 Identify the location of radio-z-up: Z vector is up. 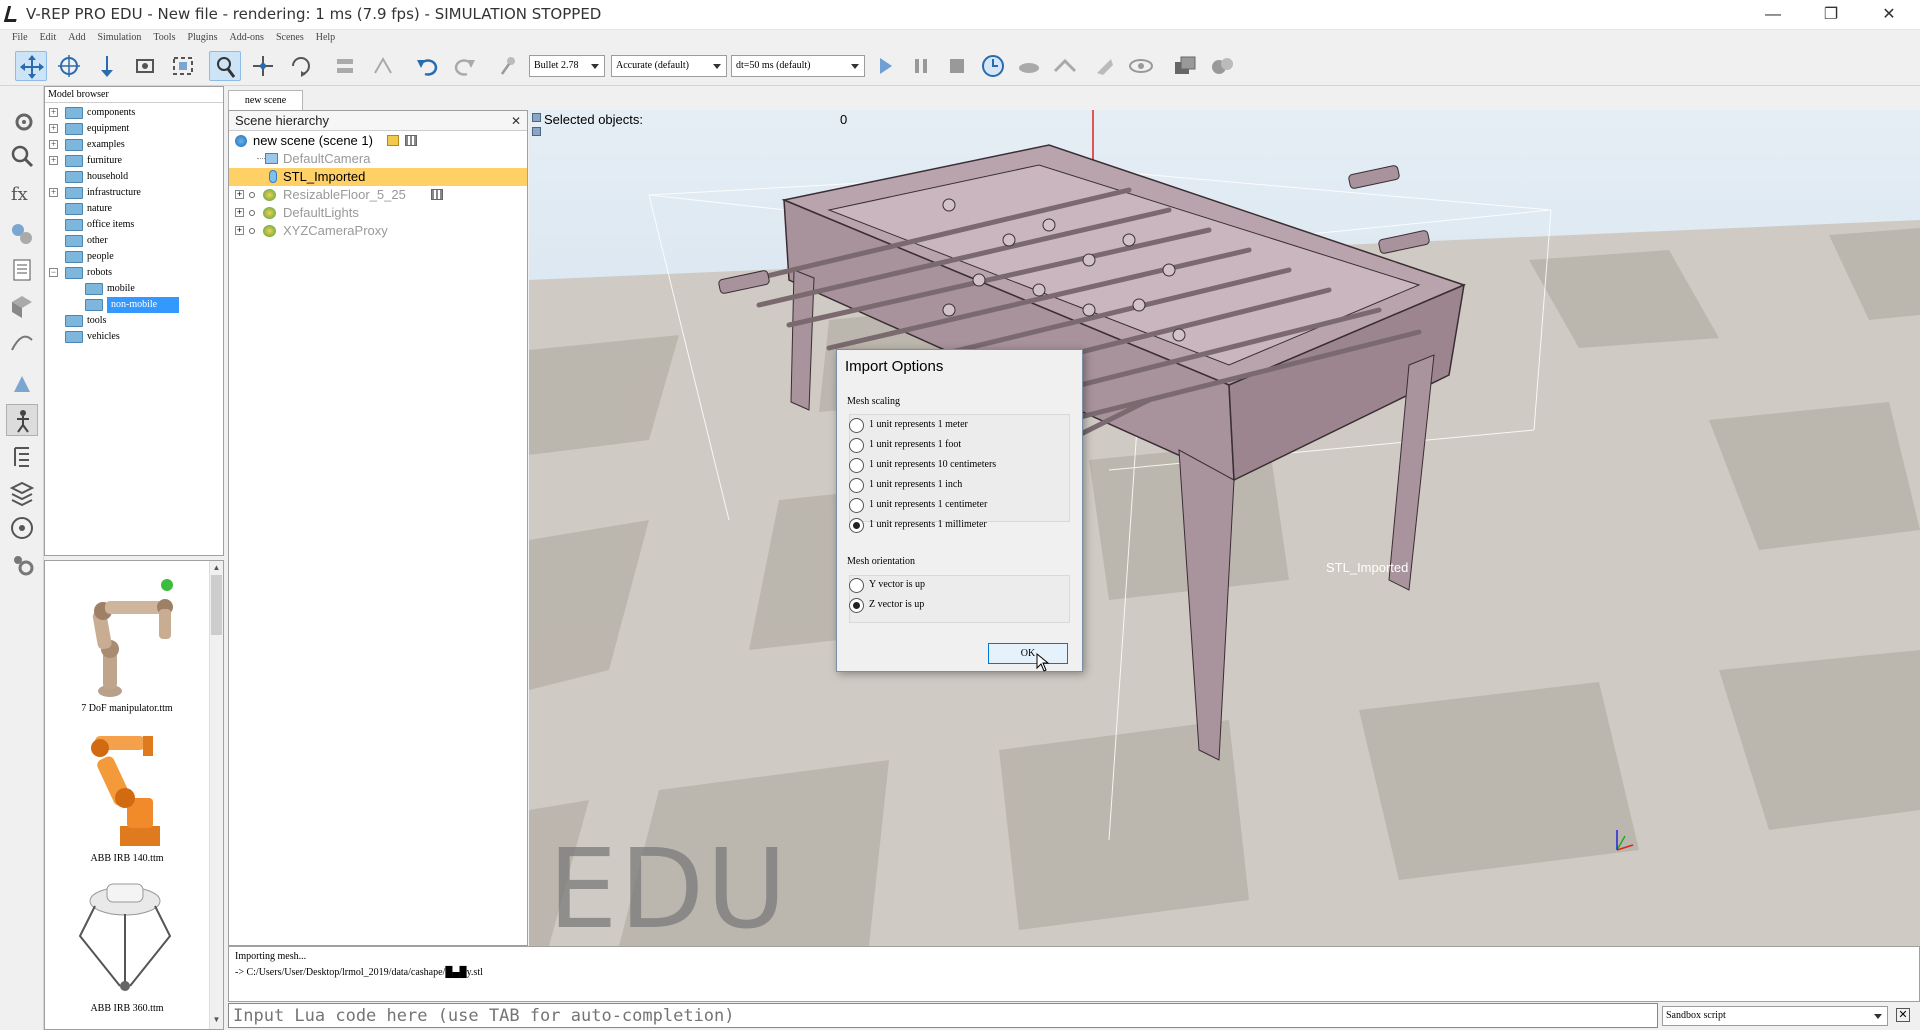
(886, 605).